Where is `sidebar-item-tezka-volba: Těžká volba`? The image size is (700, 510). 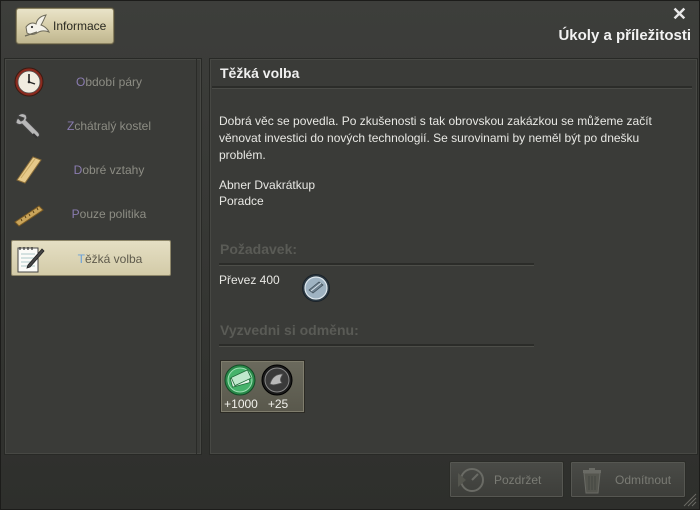
sidebar-item-tezka-volba: Těžká volba is located at coordinates (91, 258).